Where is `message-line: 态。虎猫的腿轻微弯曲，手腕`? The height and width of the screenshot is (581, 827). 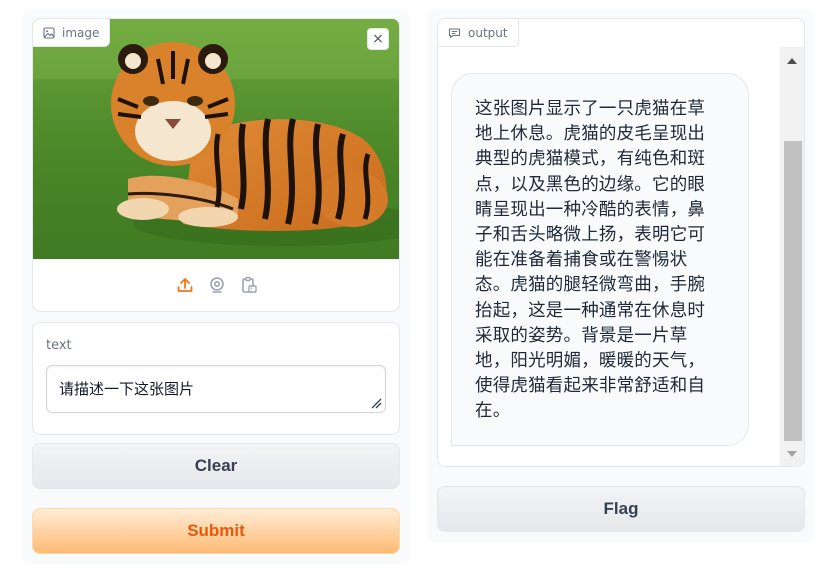 message-line: 态。虎猫的腿轻微弯曲，手腕 is located at coordinates (590, 285).